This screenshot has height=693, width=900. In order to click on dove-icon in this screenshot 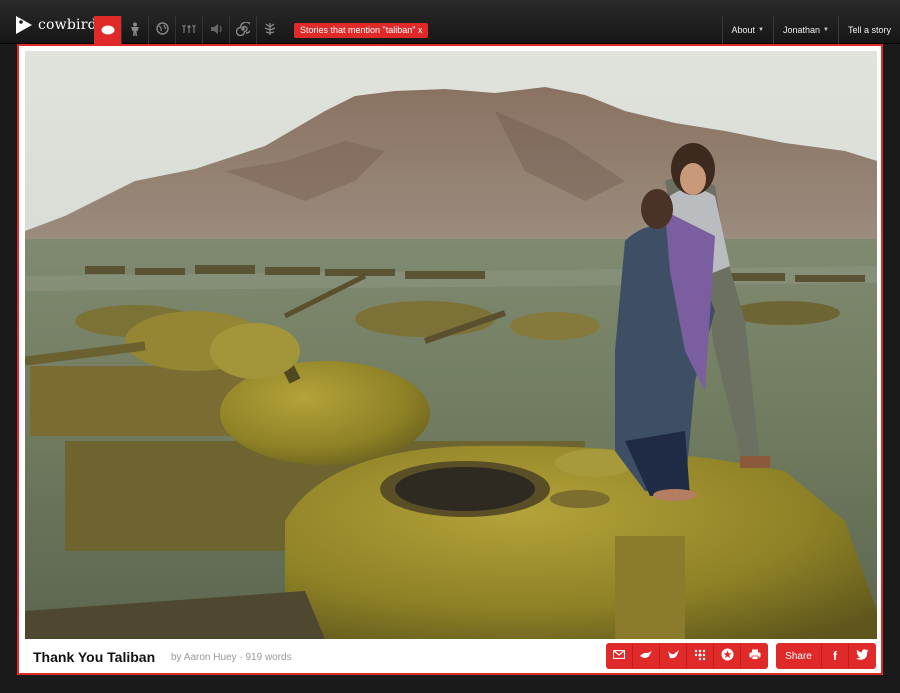, I will do `click(673, 656)`.